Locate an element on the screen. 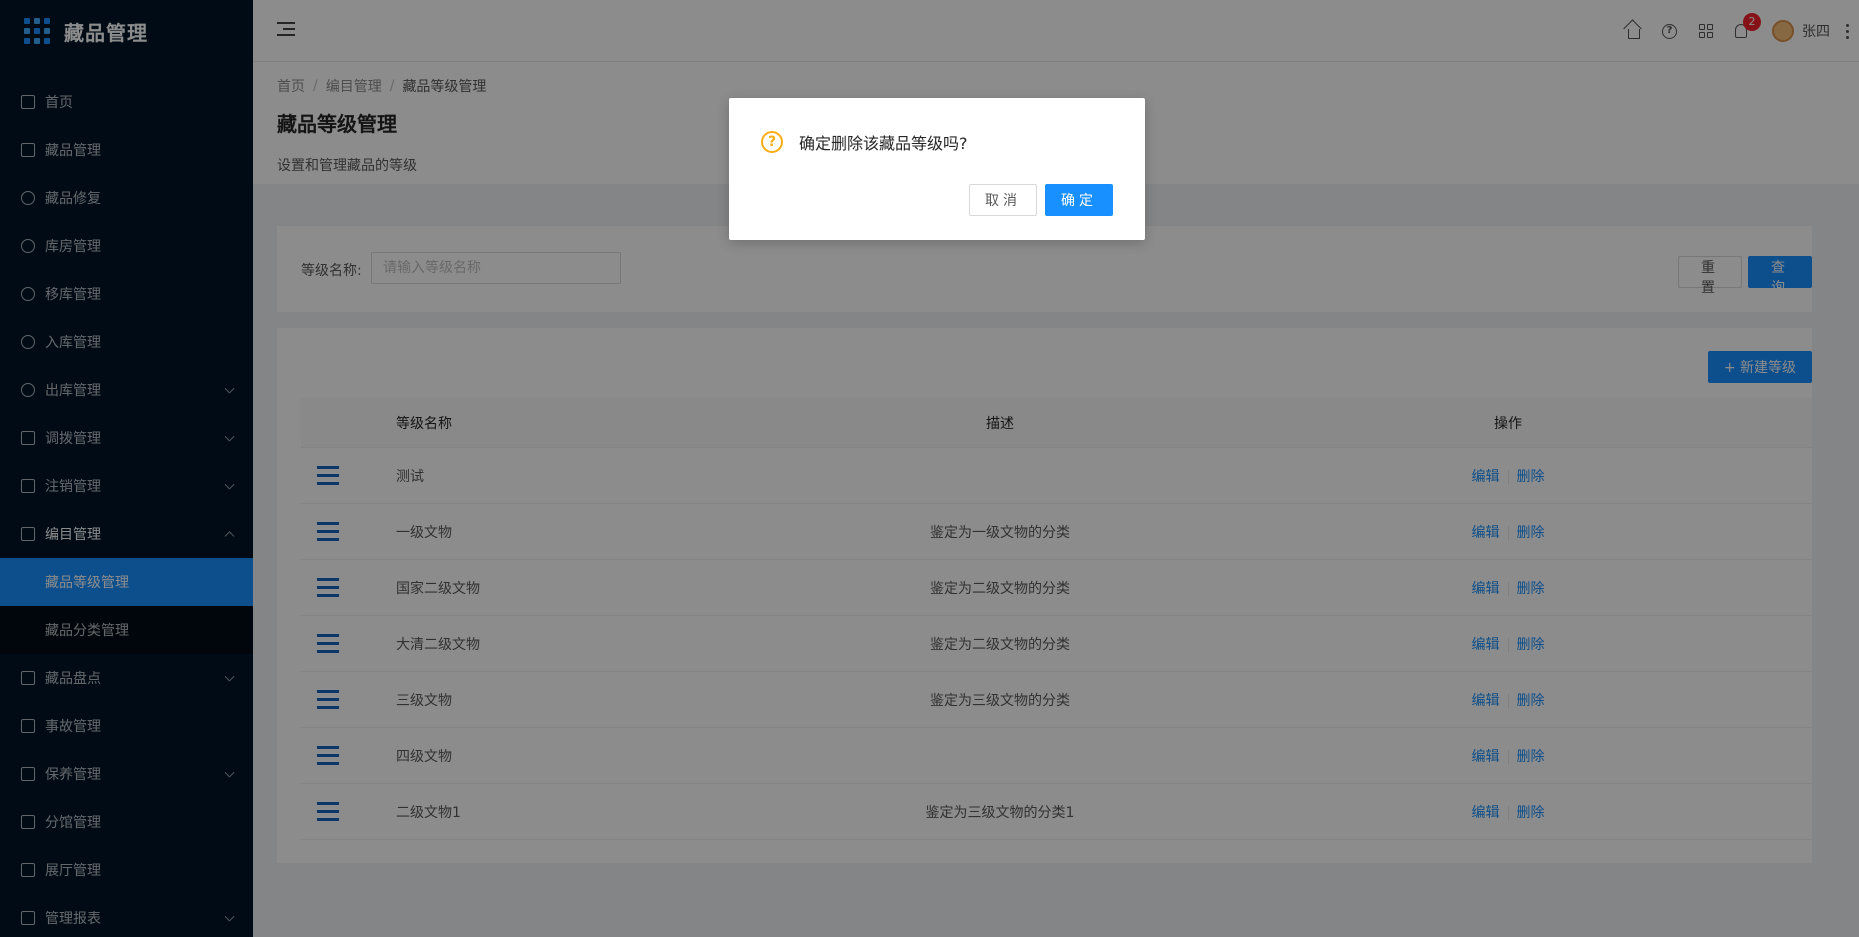  modal-title: 确定删除该藏品等级吗? is located at coordinates (883, 143).